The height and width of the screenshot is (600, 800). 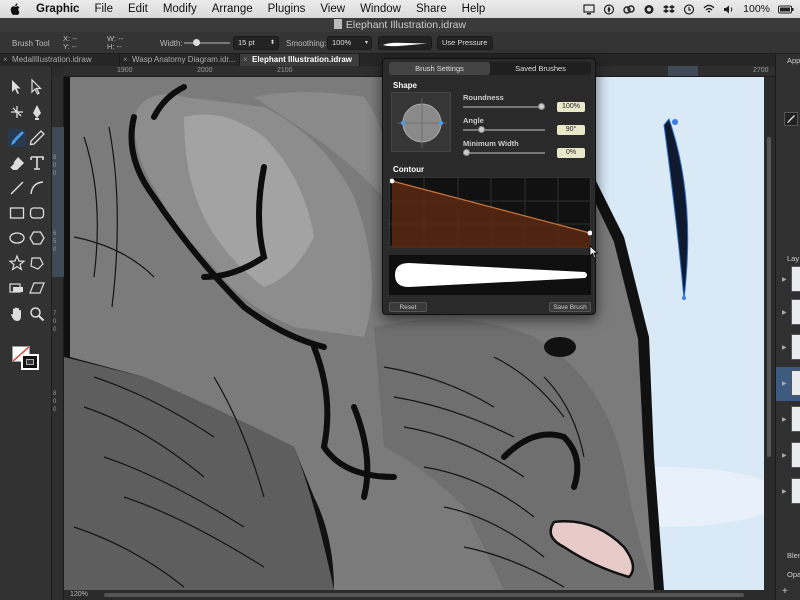 I want to click on pressure-dropdown: Use Pressure, so click(x=465, y=43).